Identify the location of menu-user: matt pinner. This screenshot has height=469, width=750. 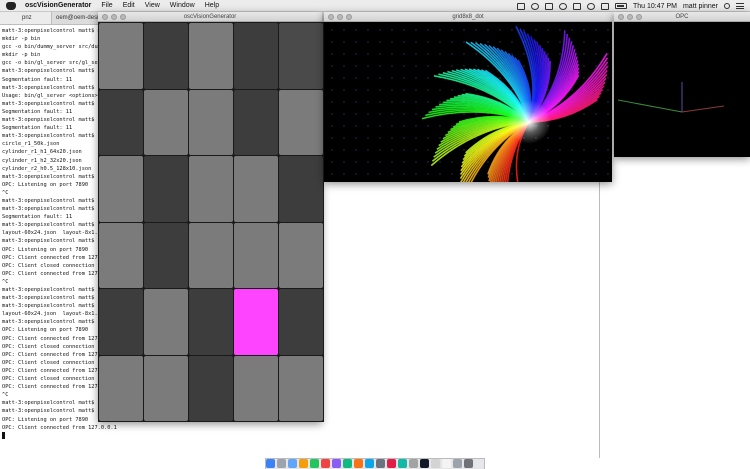
(700, 6).